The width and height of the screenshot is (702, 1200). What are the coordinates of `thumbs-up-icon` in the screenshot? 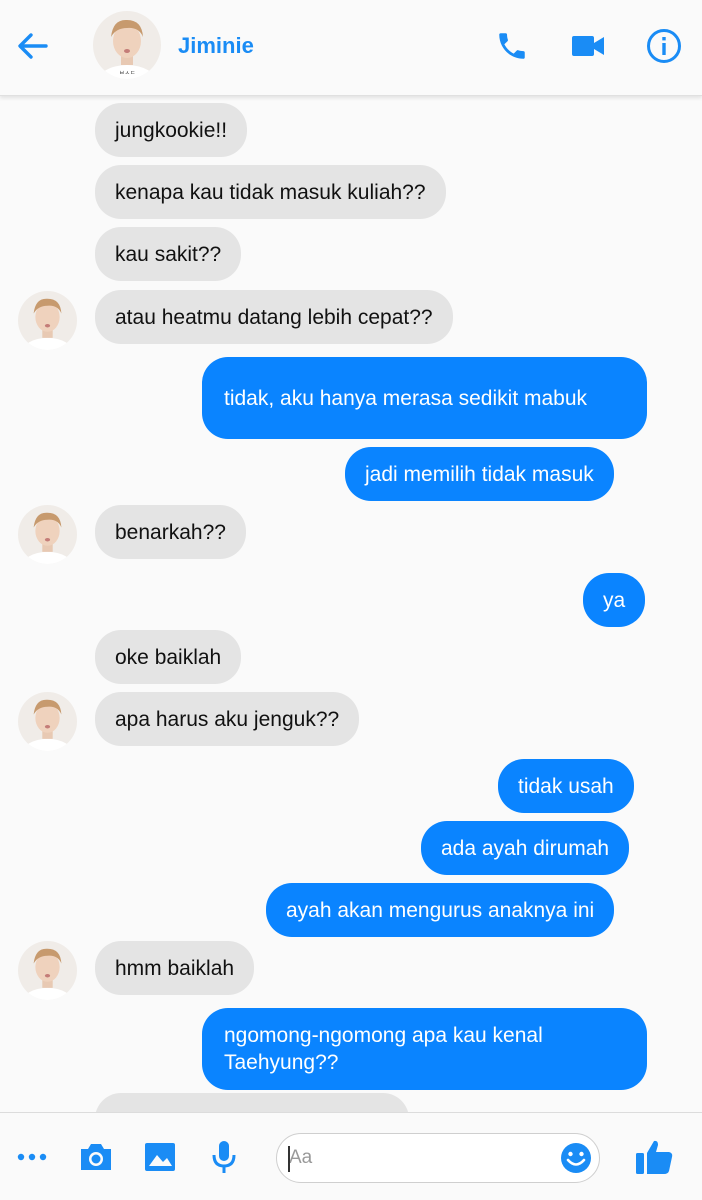 It's located at (654, 1157).